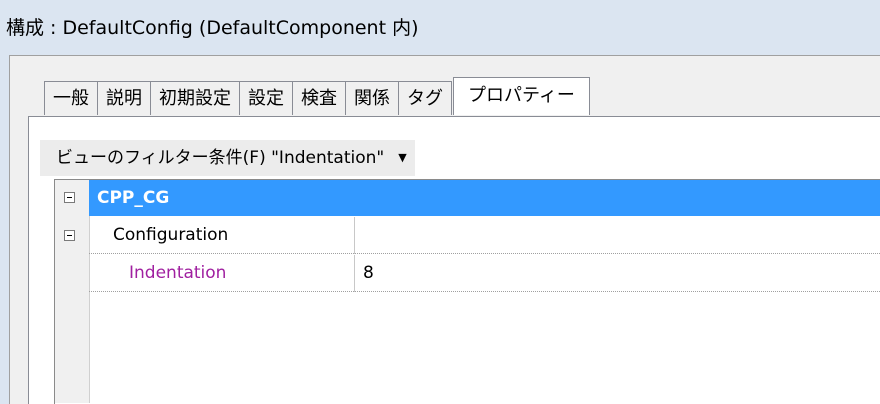 The height and width of the screenshot is (404, 880). What do you see at coordinates (402, 157) in the screenshot?
I see `dropdown-arrow-icon: ▼` at bounding box center [402, 157].